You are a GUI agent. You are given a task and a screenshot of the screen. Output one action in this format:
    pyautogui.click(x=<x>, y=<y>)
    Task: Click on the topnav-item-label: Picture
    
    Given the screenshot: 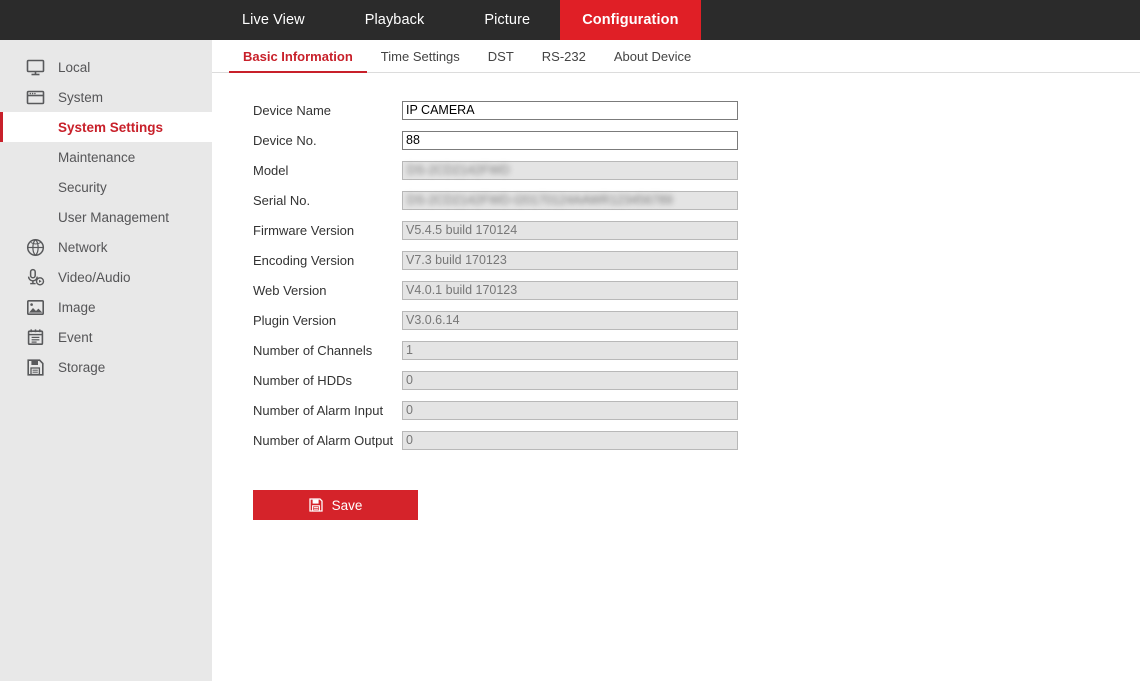 What is the action you would take?
    pyautogui.click(x=507, y=20)
    